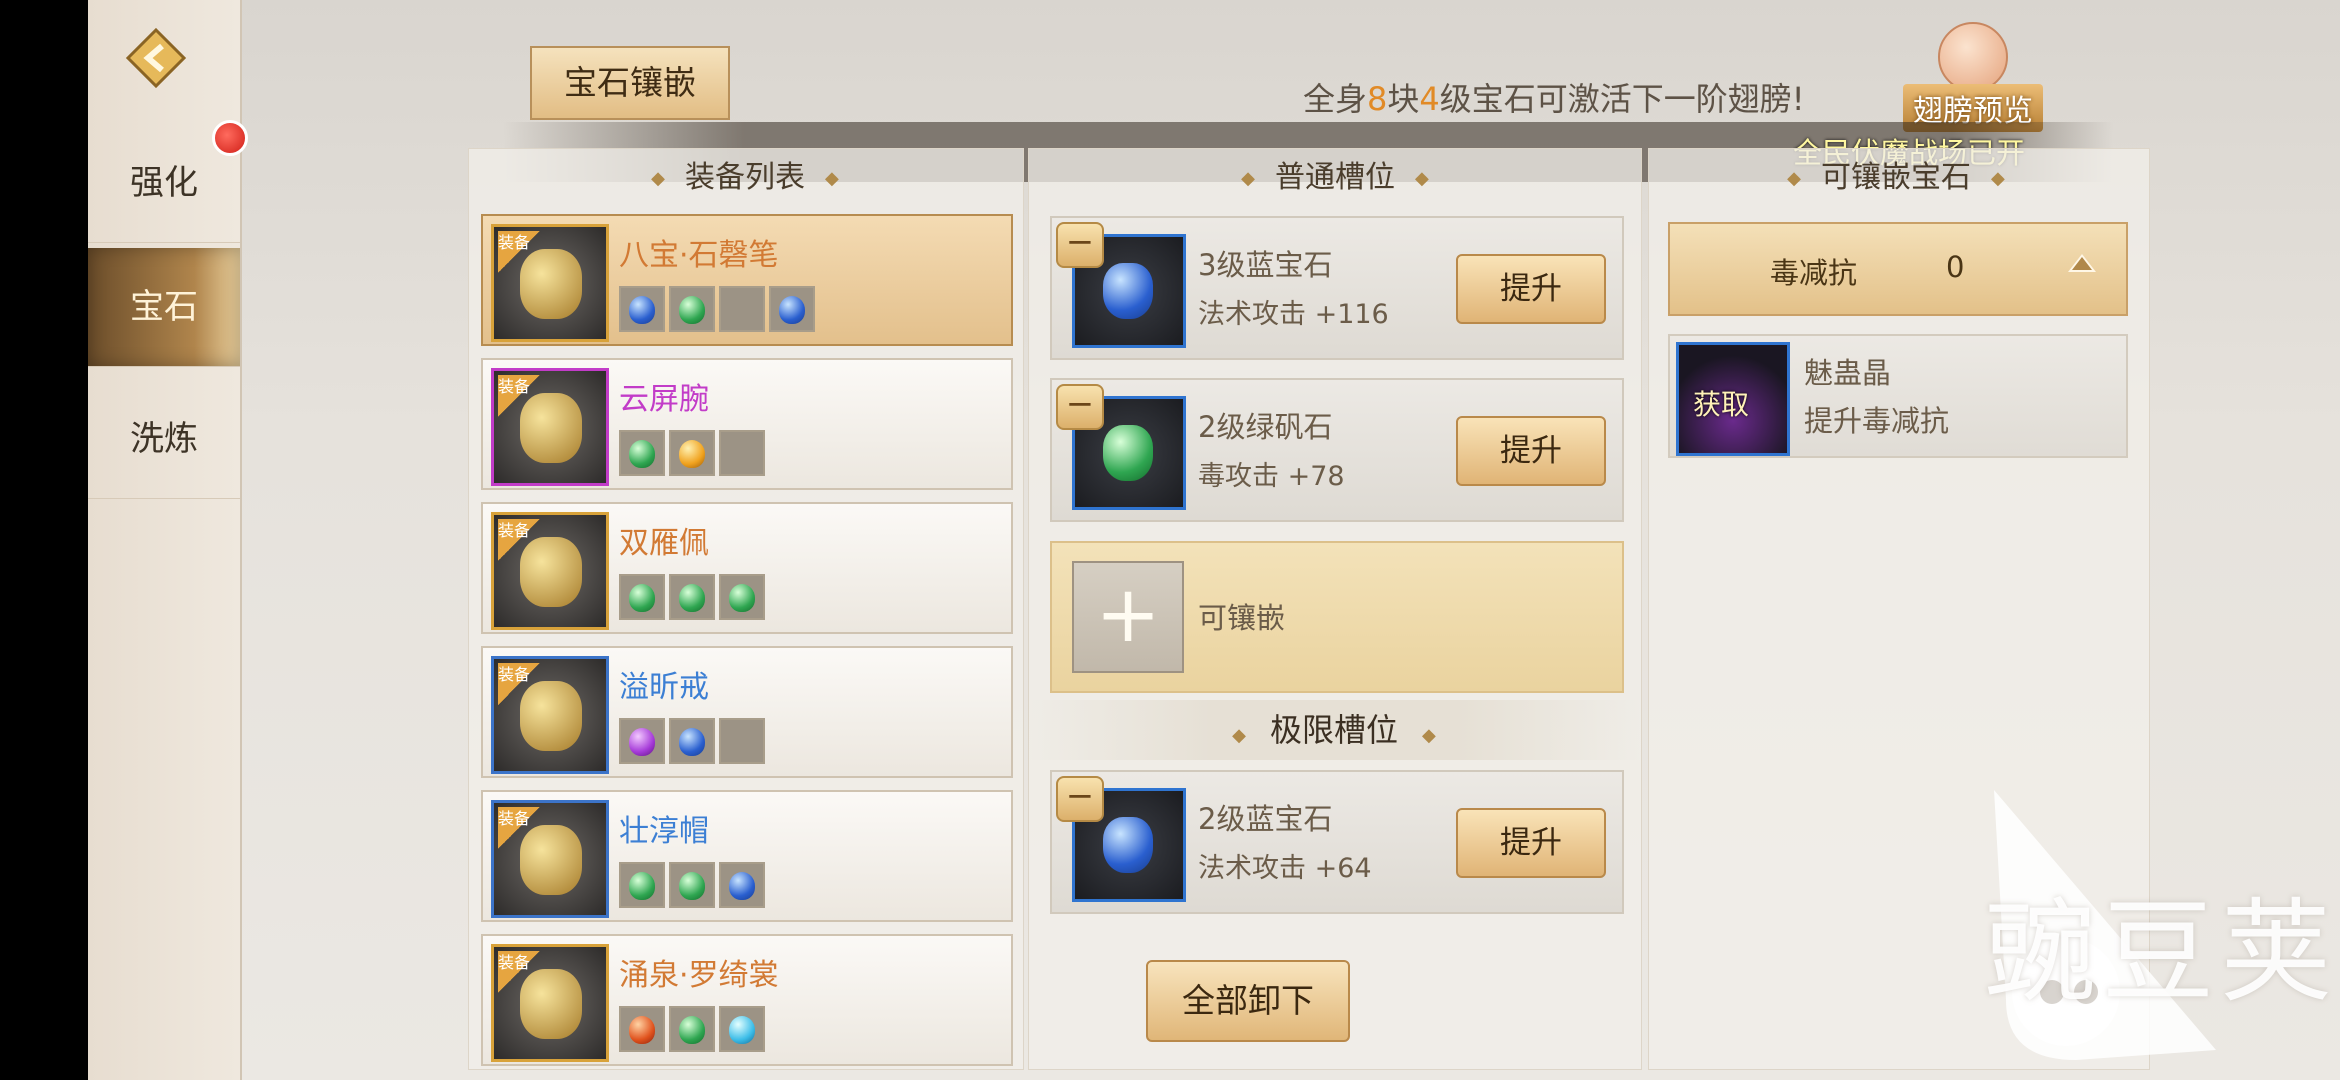 The height and width of the screenshot is (1080, 2340). I want to click on equipment-item: 装备 壮淳帽, so click(747, 856).